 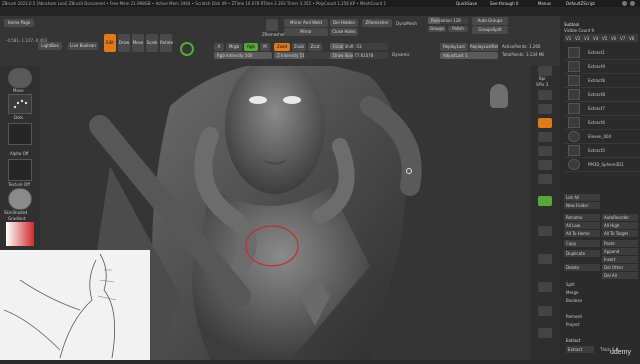 What do you see at coordinates (572, 292) in the screenshot?
I see `merge-menu: Merge` at bounding box center [572, 292].